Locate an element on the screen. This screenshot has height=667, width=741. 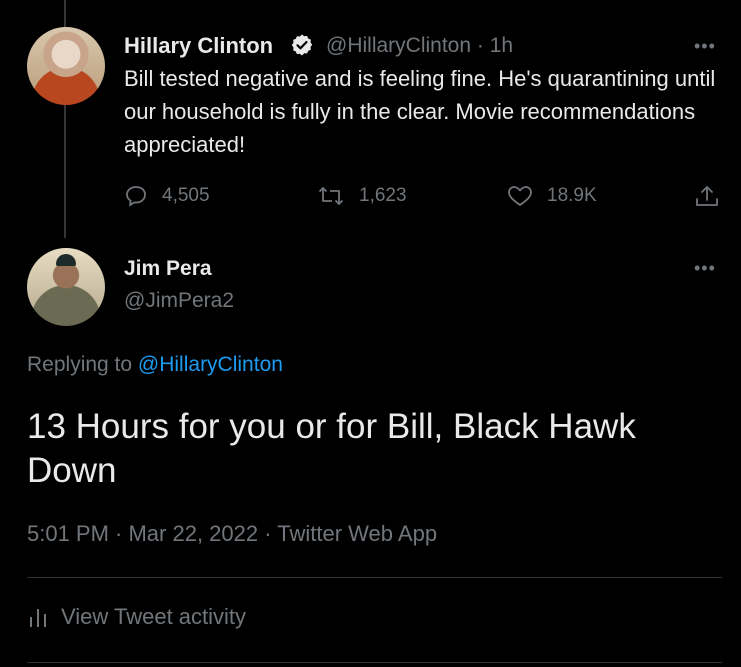
parent-author-name: Hillary Clinton is located at coordinates (198, 46).